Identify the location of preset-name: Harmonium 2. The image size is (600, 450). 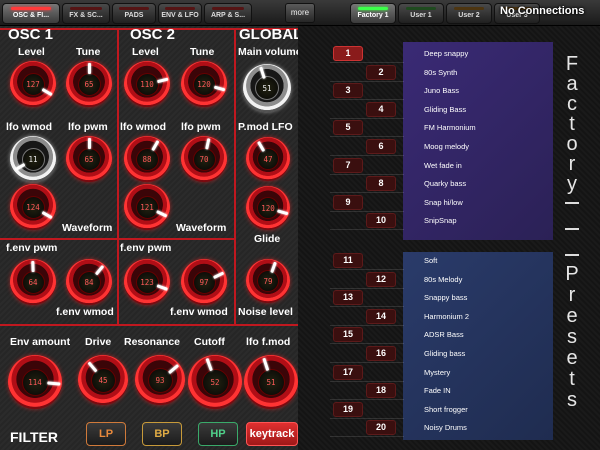
(446, 316).